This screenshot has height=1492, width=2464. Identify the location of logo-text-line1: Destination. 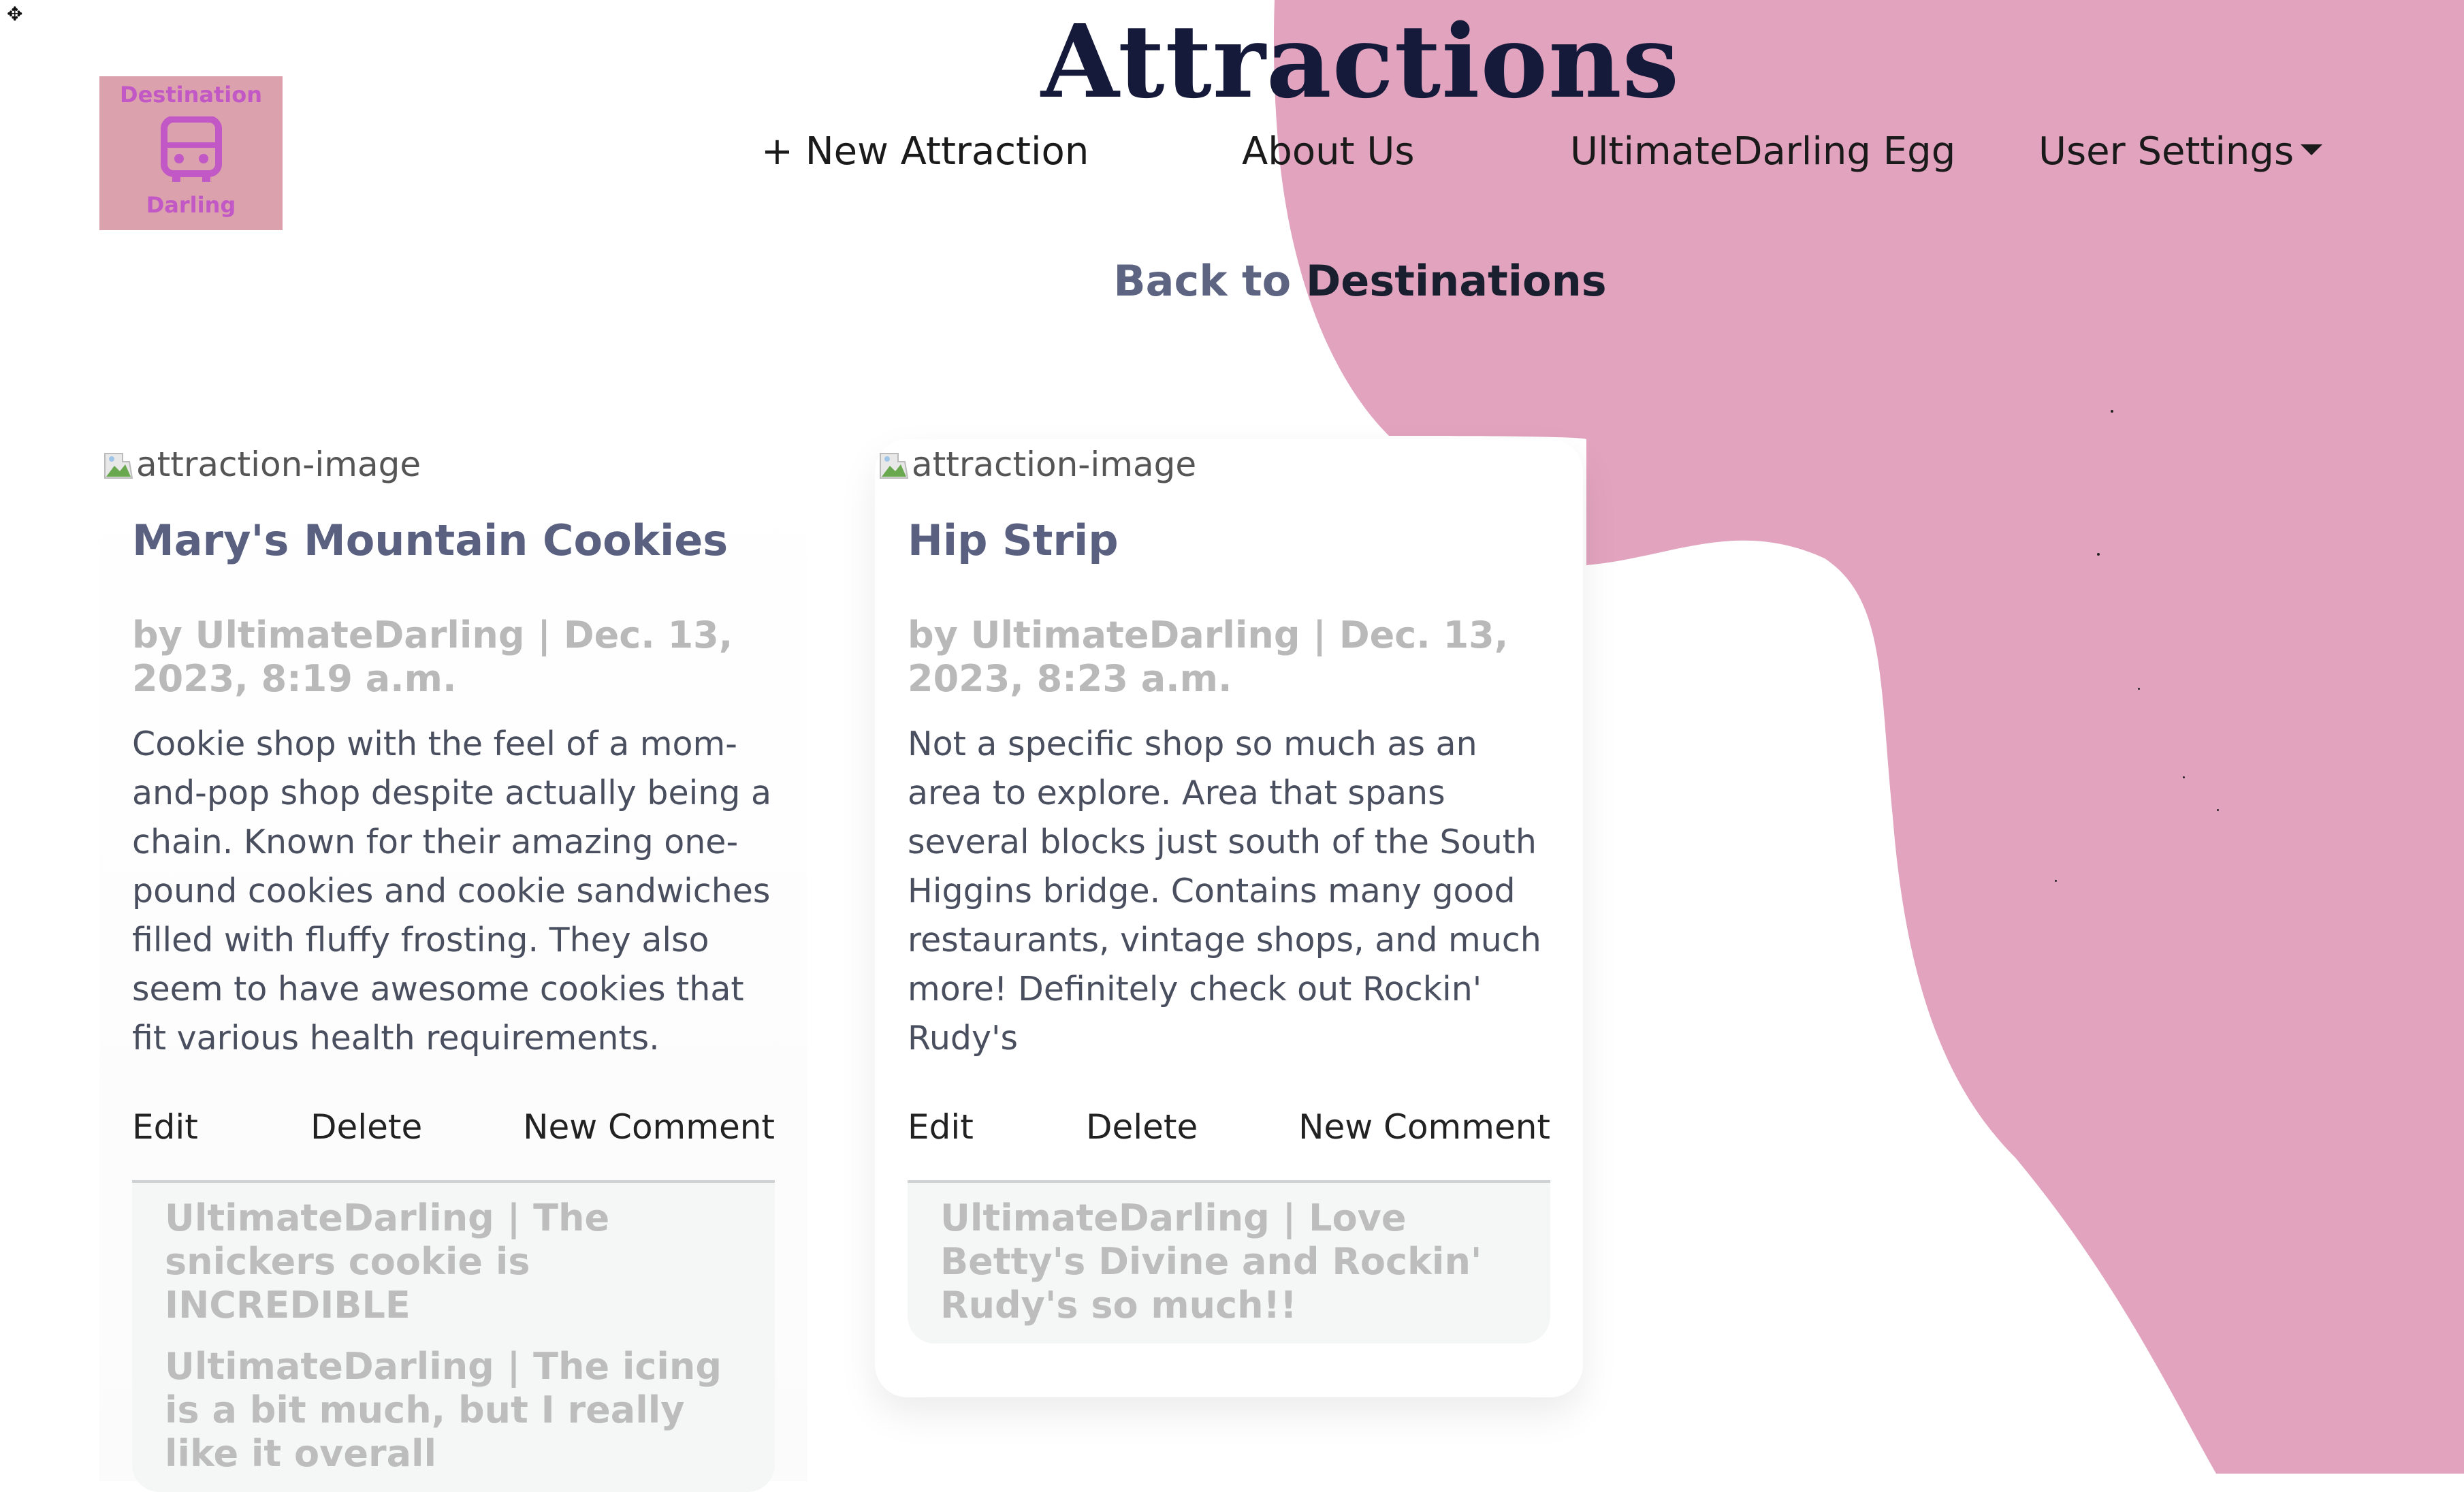
(191, 95).